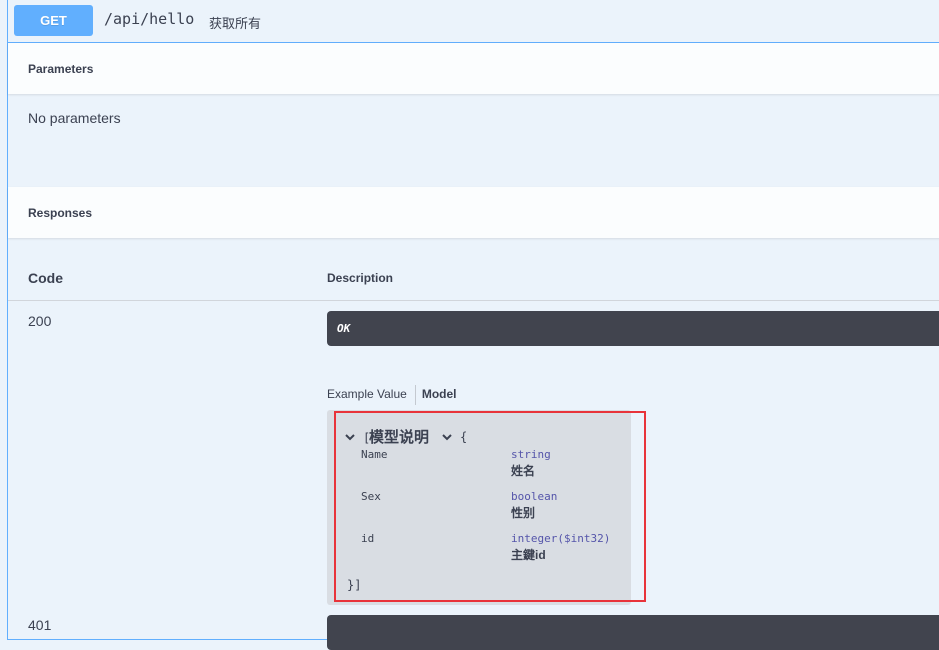 This screenshot has width=939, height=650. What do you see at coordinates (53, 20) in the screenshot?
I see `method-badge: GET` at bounding box center [53, 20].